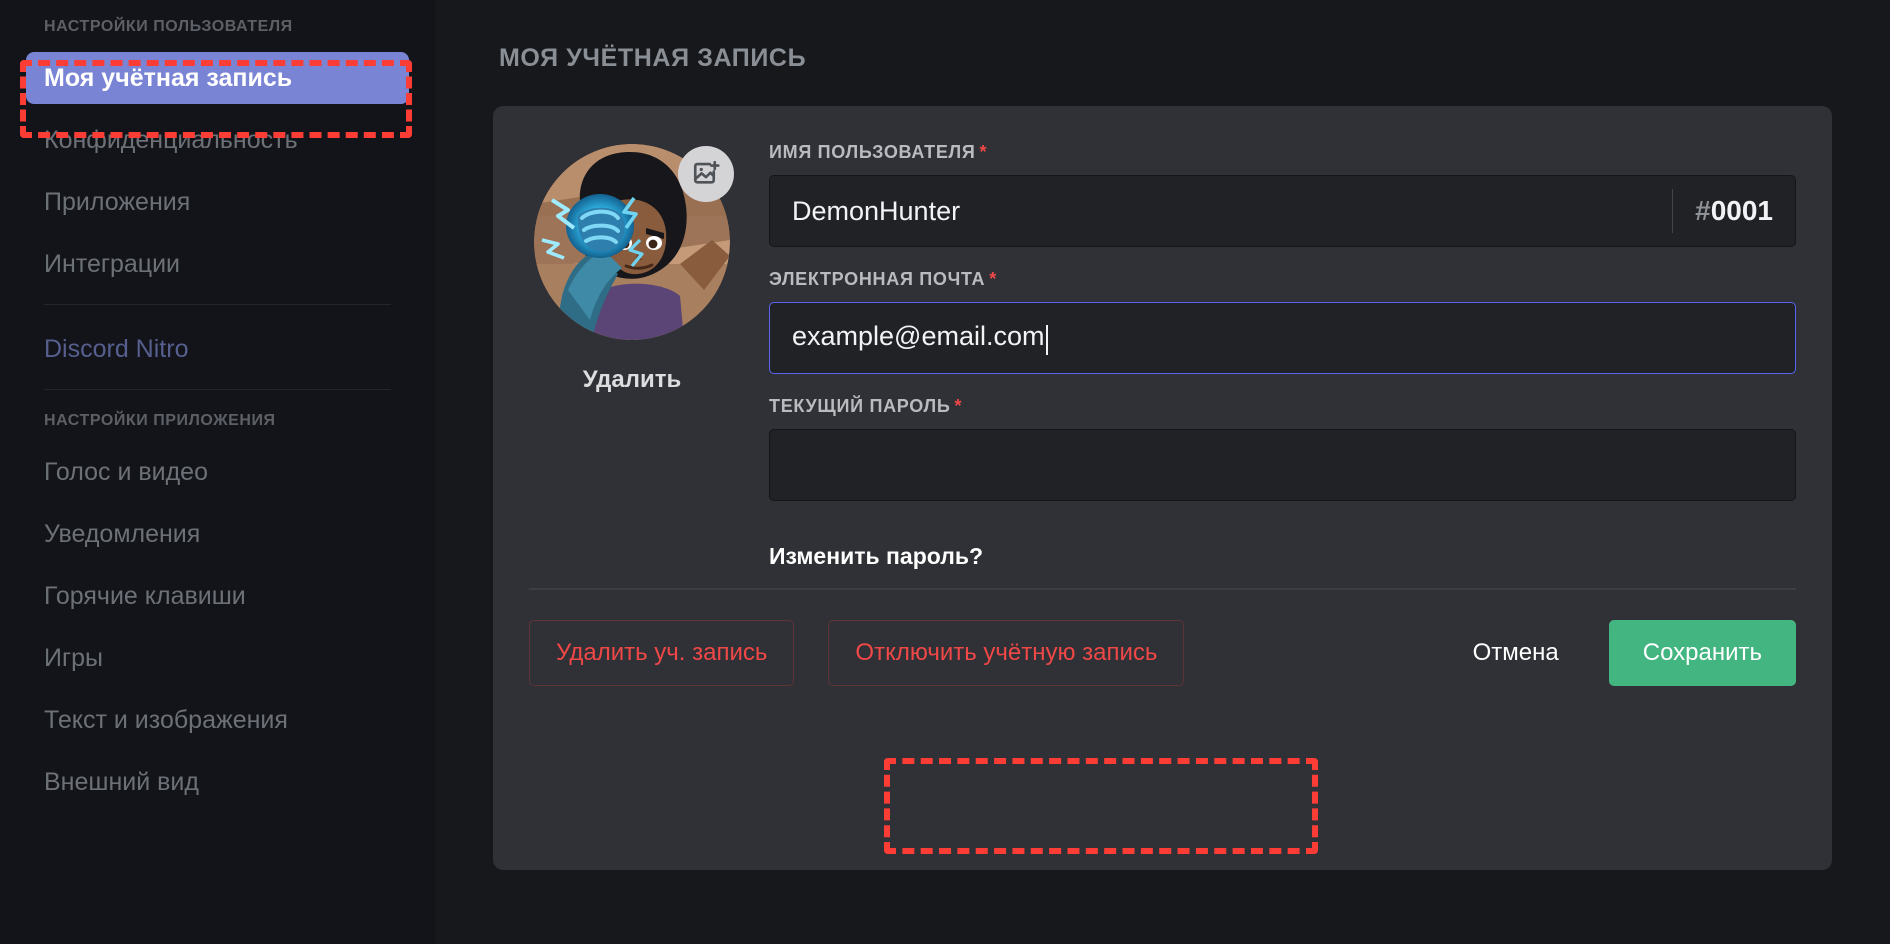 This screenshot has height=944, width=1890. I want to click on password-field-group: ТЕКУЩИЙ ПАРОЛЬ *, so click(1282, 448).